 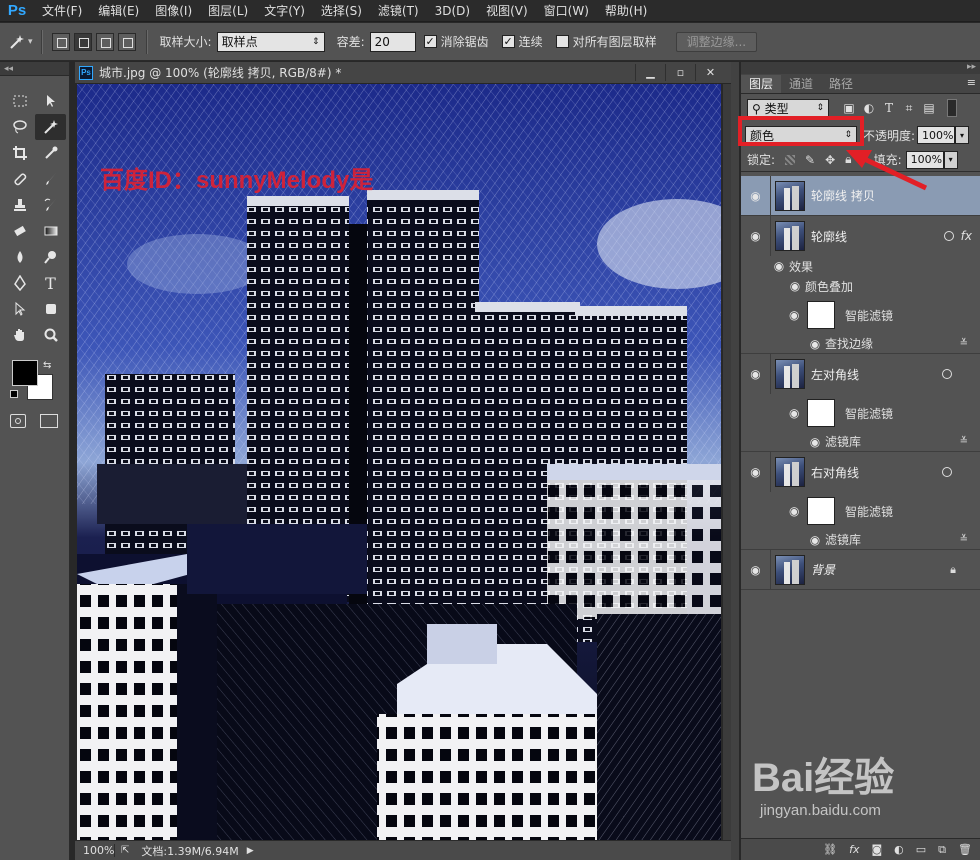 What do you see at coordinates (19, 101) in the screenshot?
I see `marquee-tool-icon` at bounding box center [19, 101].